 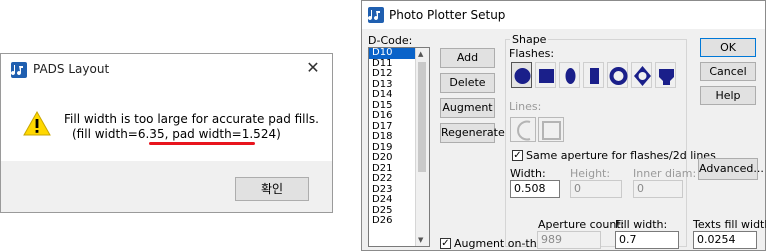 I want to click on flash-round-button, so click(x=521, y=75).